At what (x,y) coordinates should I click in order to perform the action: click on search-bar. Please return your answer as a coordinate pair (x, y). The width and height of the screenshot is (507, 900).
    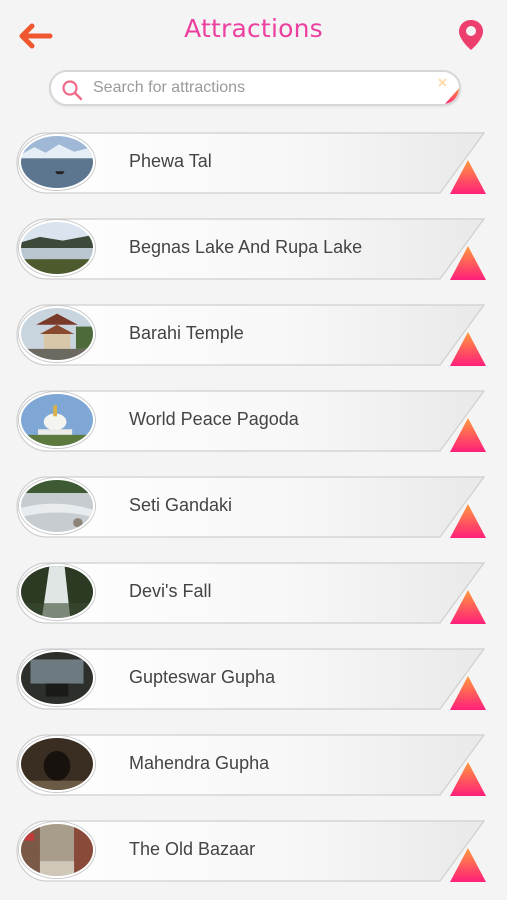
    Looking at the image, I should click on (255, 88).